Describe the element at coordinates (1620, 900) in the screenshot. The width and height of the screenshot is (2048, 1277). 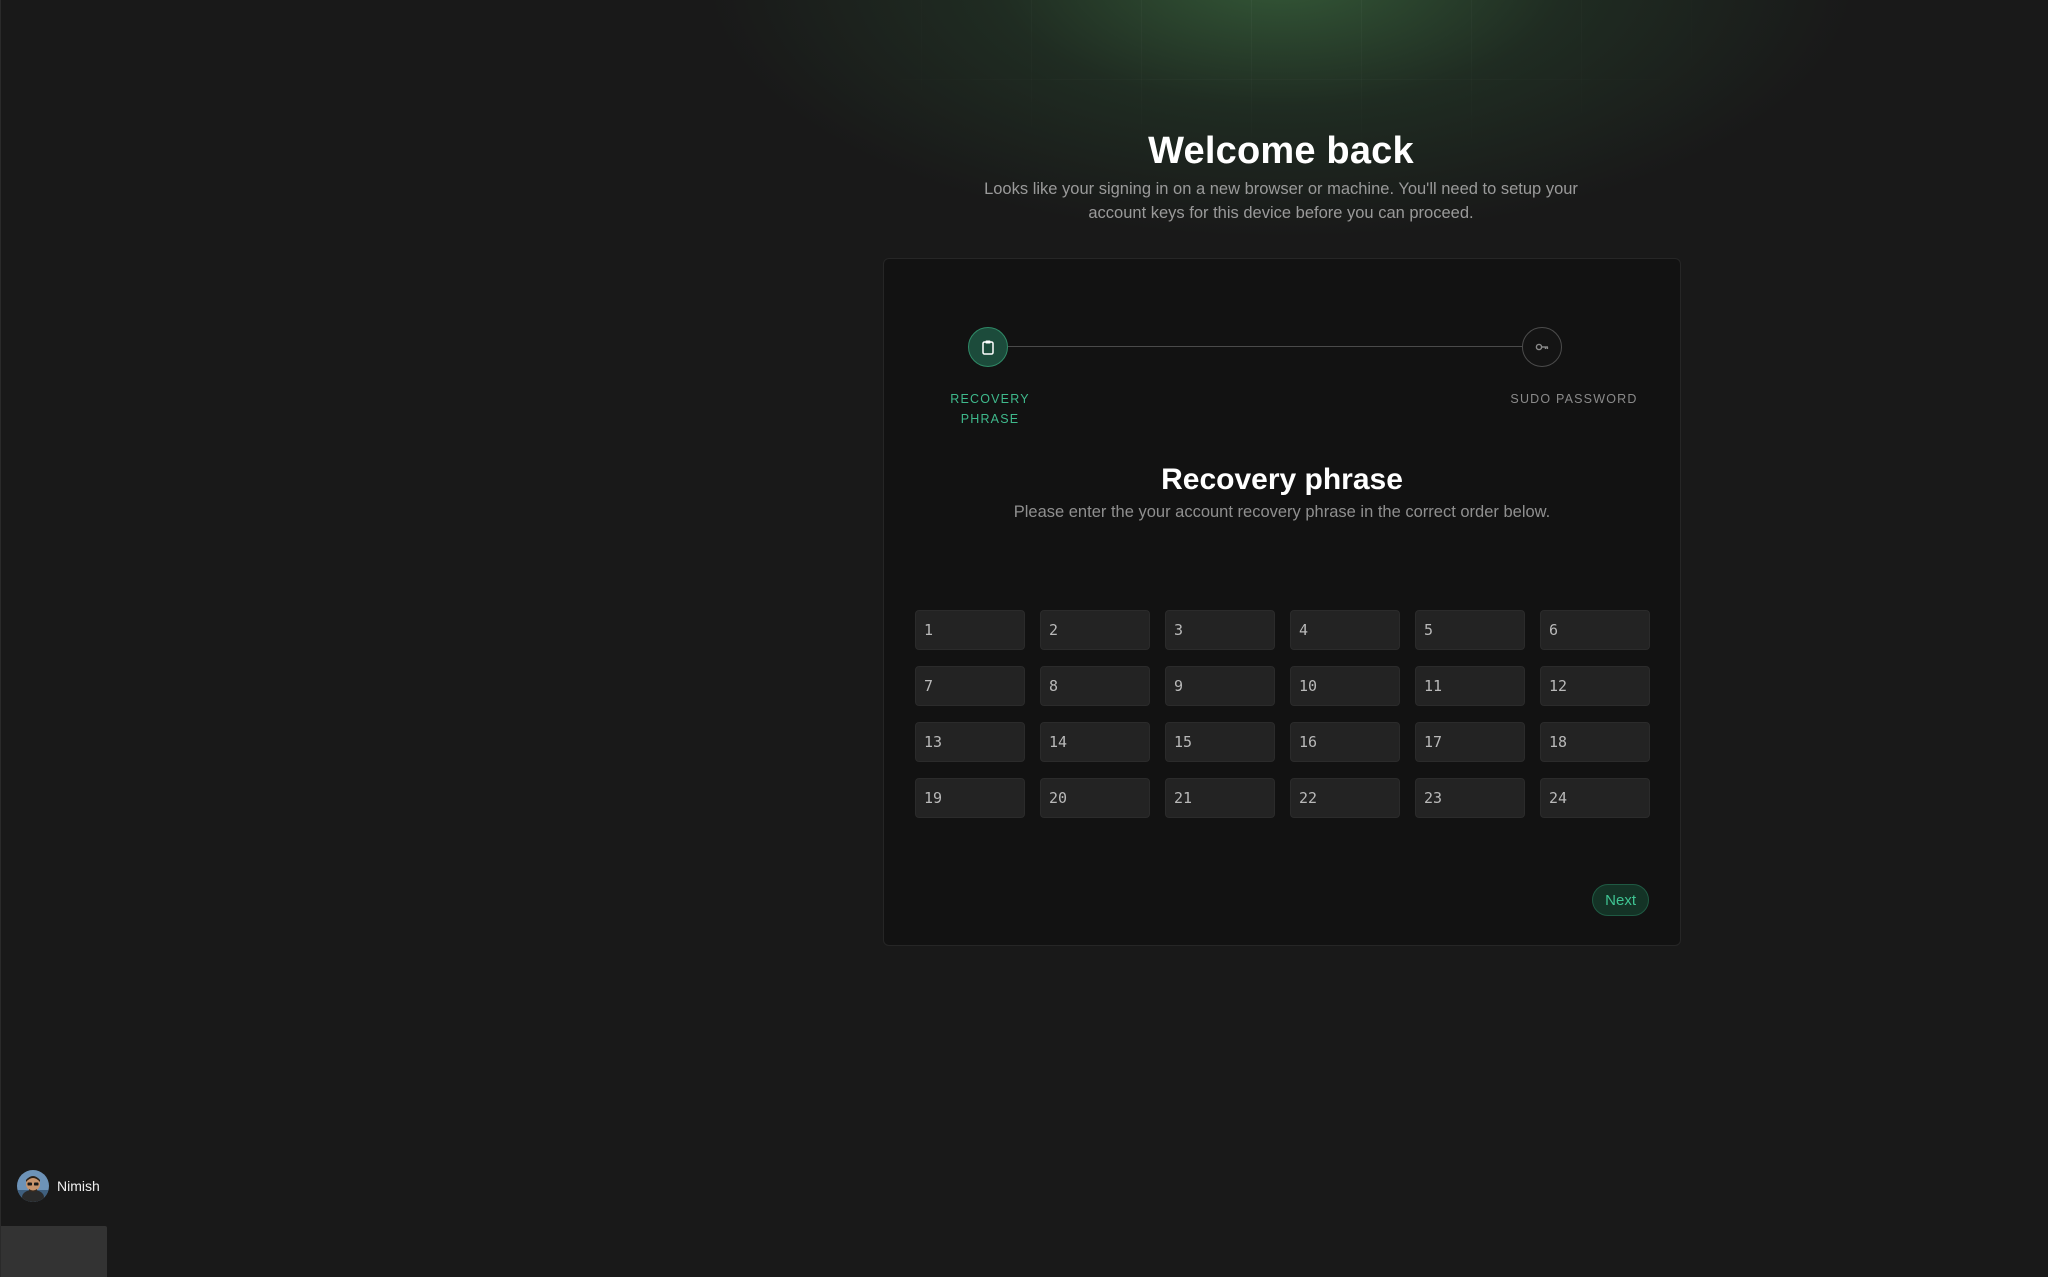
I see `next-button: Next` at that location.